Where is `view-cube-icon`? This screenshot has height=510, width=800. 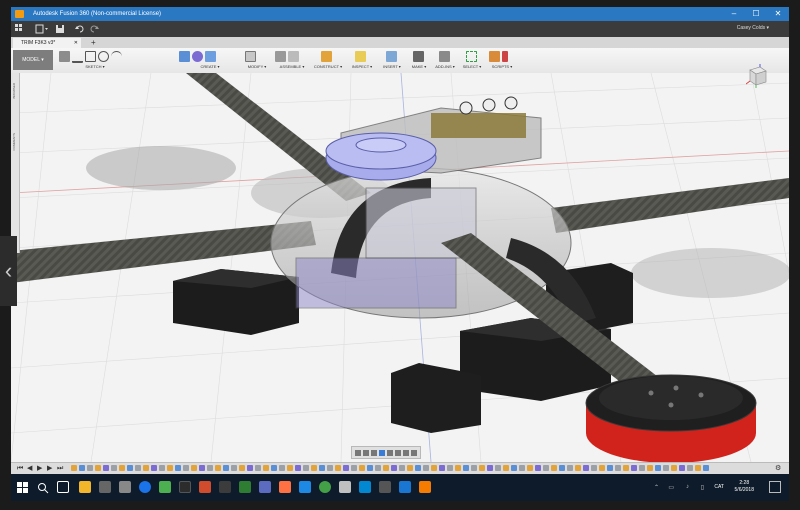 view-cube-icon is located at coordinates (756, 76).